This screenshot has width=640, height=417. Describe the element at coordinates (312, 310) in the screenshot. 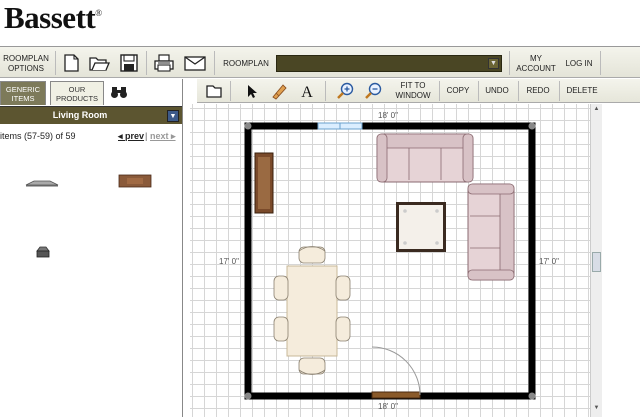

I see `dining-set` at that location.